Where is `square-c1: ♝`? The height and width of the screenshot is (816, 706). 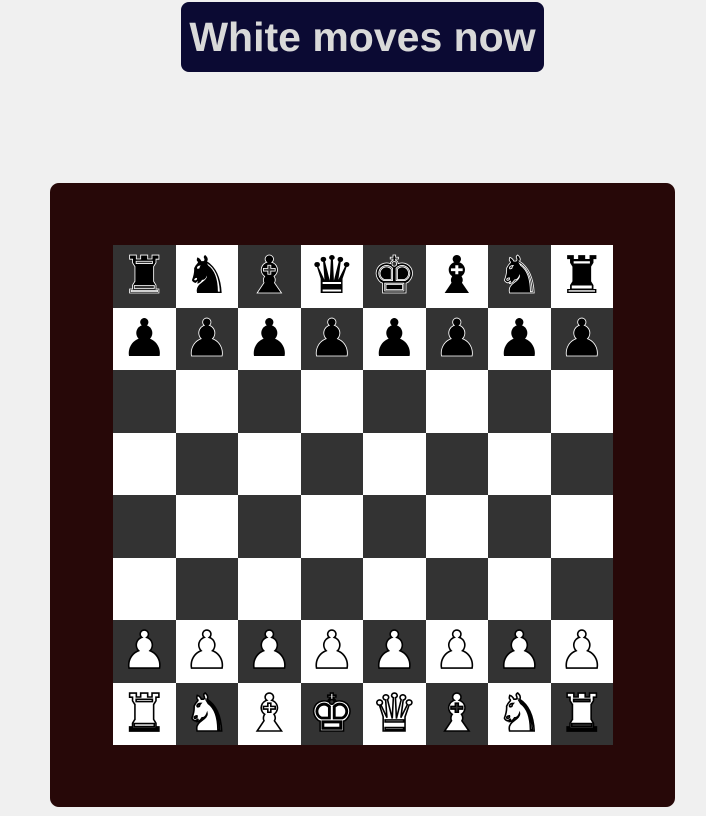
square-c1: ♝ is located at coordinates (269, 713).